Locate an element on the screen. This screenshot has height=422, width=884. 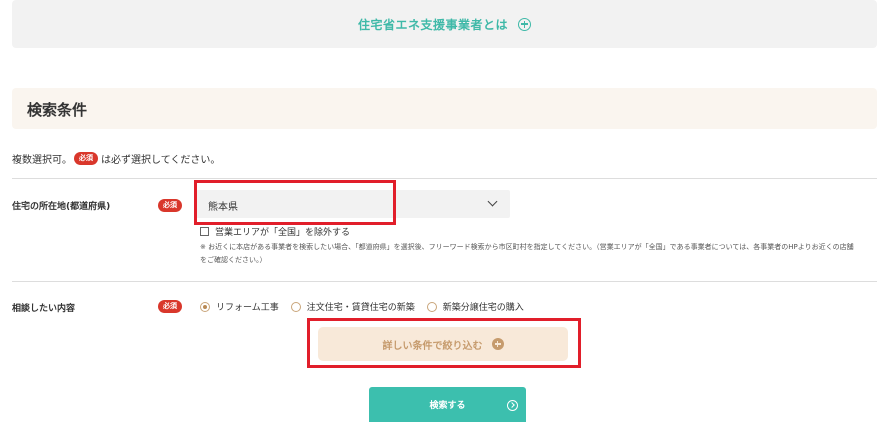
consult-option-label: 注文住宅・賃貸住宅の新築 is located at coordinates (360, 308).